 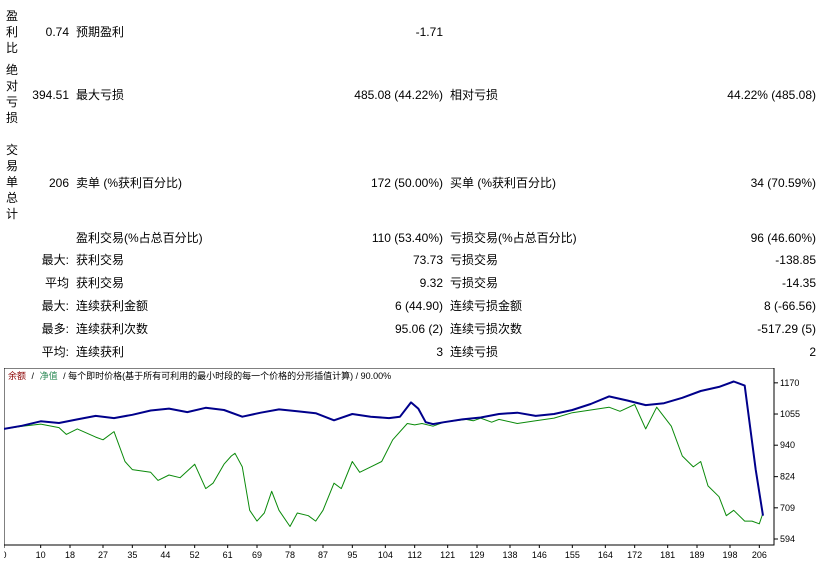 I want to click on y-tick-label: 940, so click(x=787, y=445).